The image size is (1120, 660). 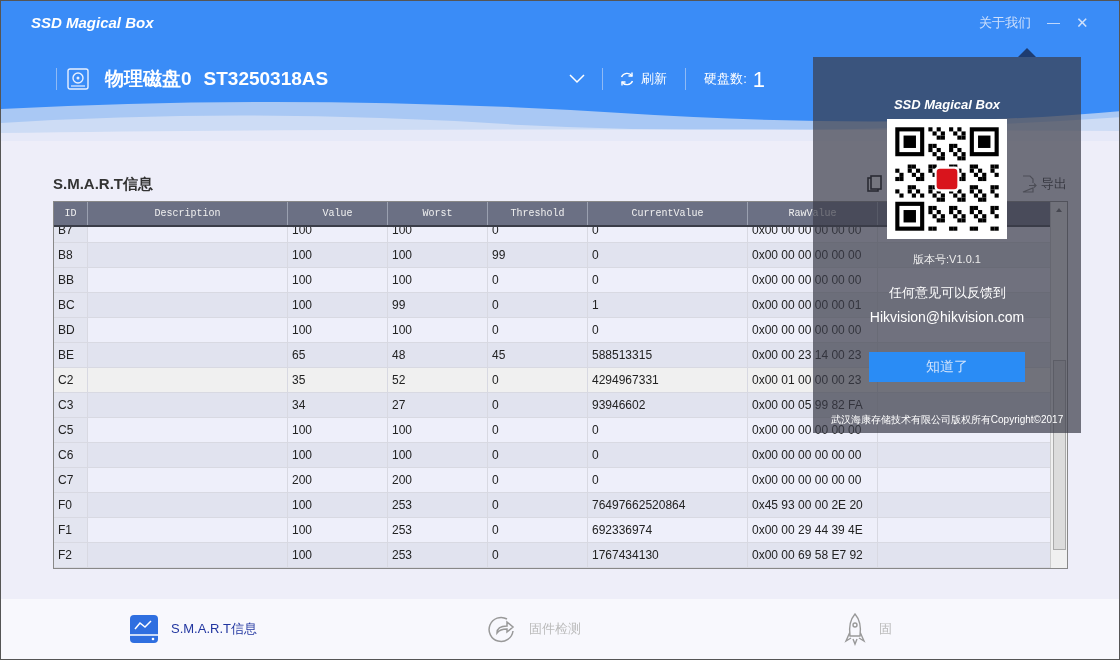 I want to click on table-row: F1 100 253 0 692336974 0x00 00 29 44 39 4E, so click(x=552, y=530).